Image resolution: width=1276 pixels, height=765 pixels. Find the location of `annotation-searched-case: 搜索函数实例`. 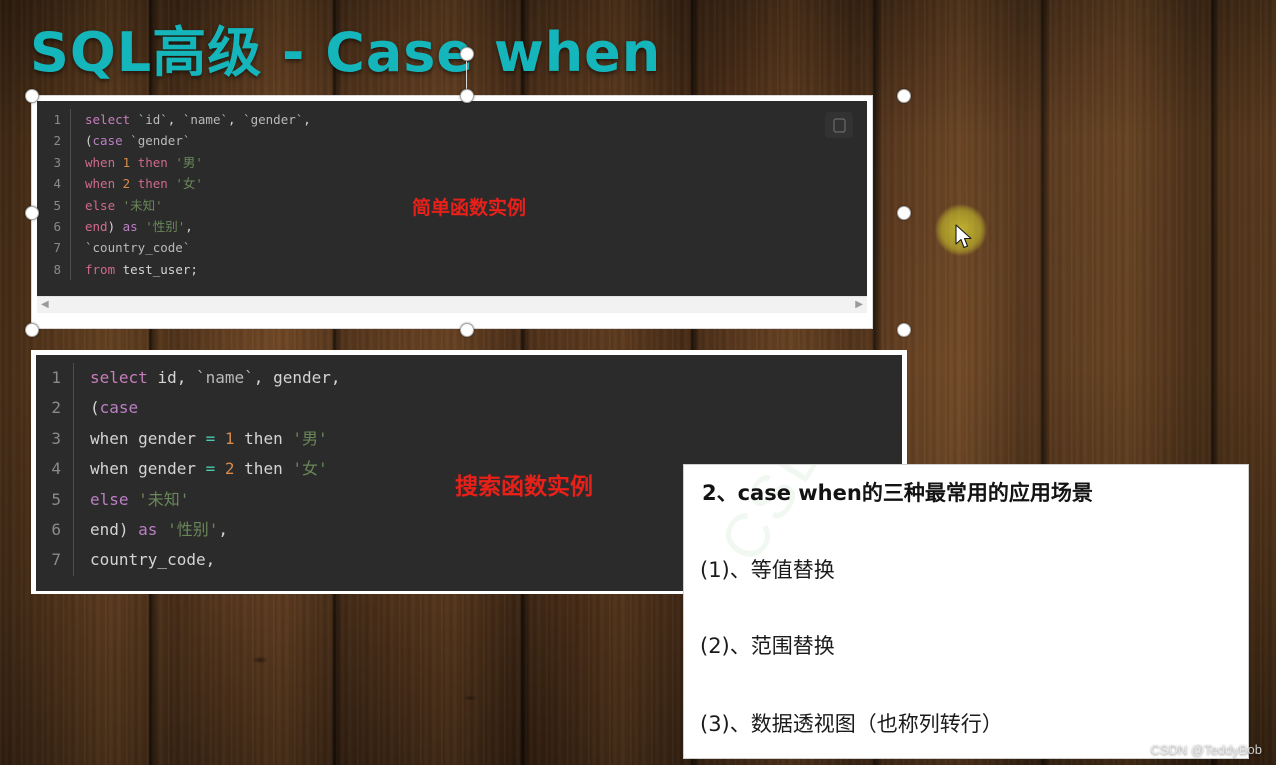

annotation-searched-case: 搜索函数实例 is located at coordinates (524, 487).